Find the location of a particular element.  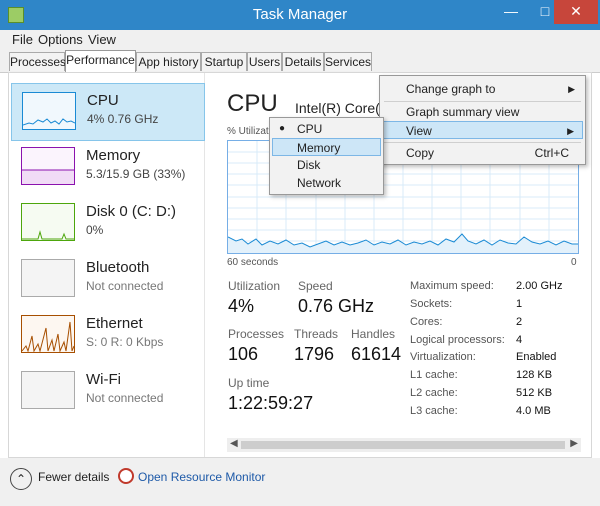

resource-name: Memory is located at coordinates (113, 155).